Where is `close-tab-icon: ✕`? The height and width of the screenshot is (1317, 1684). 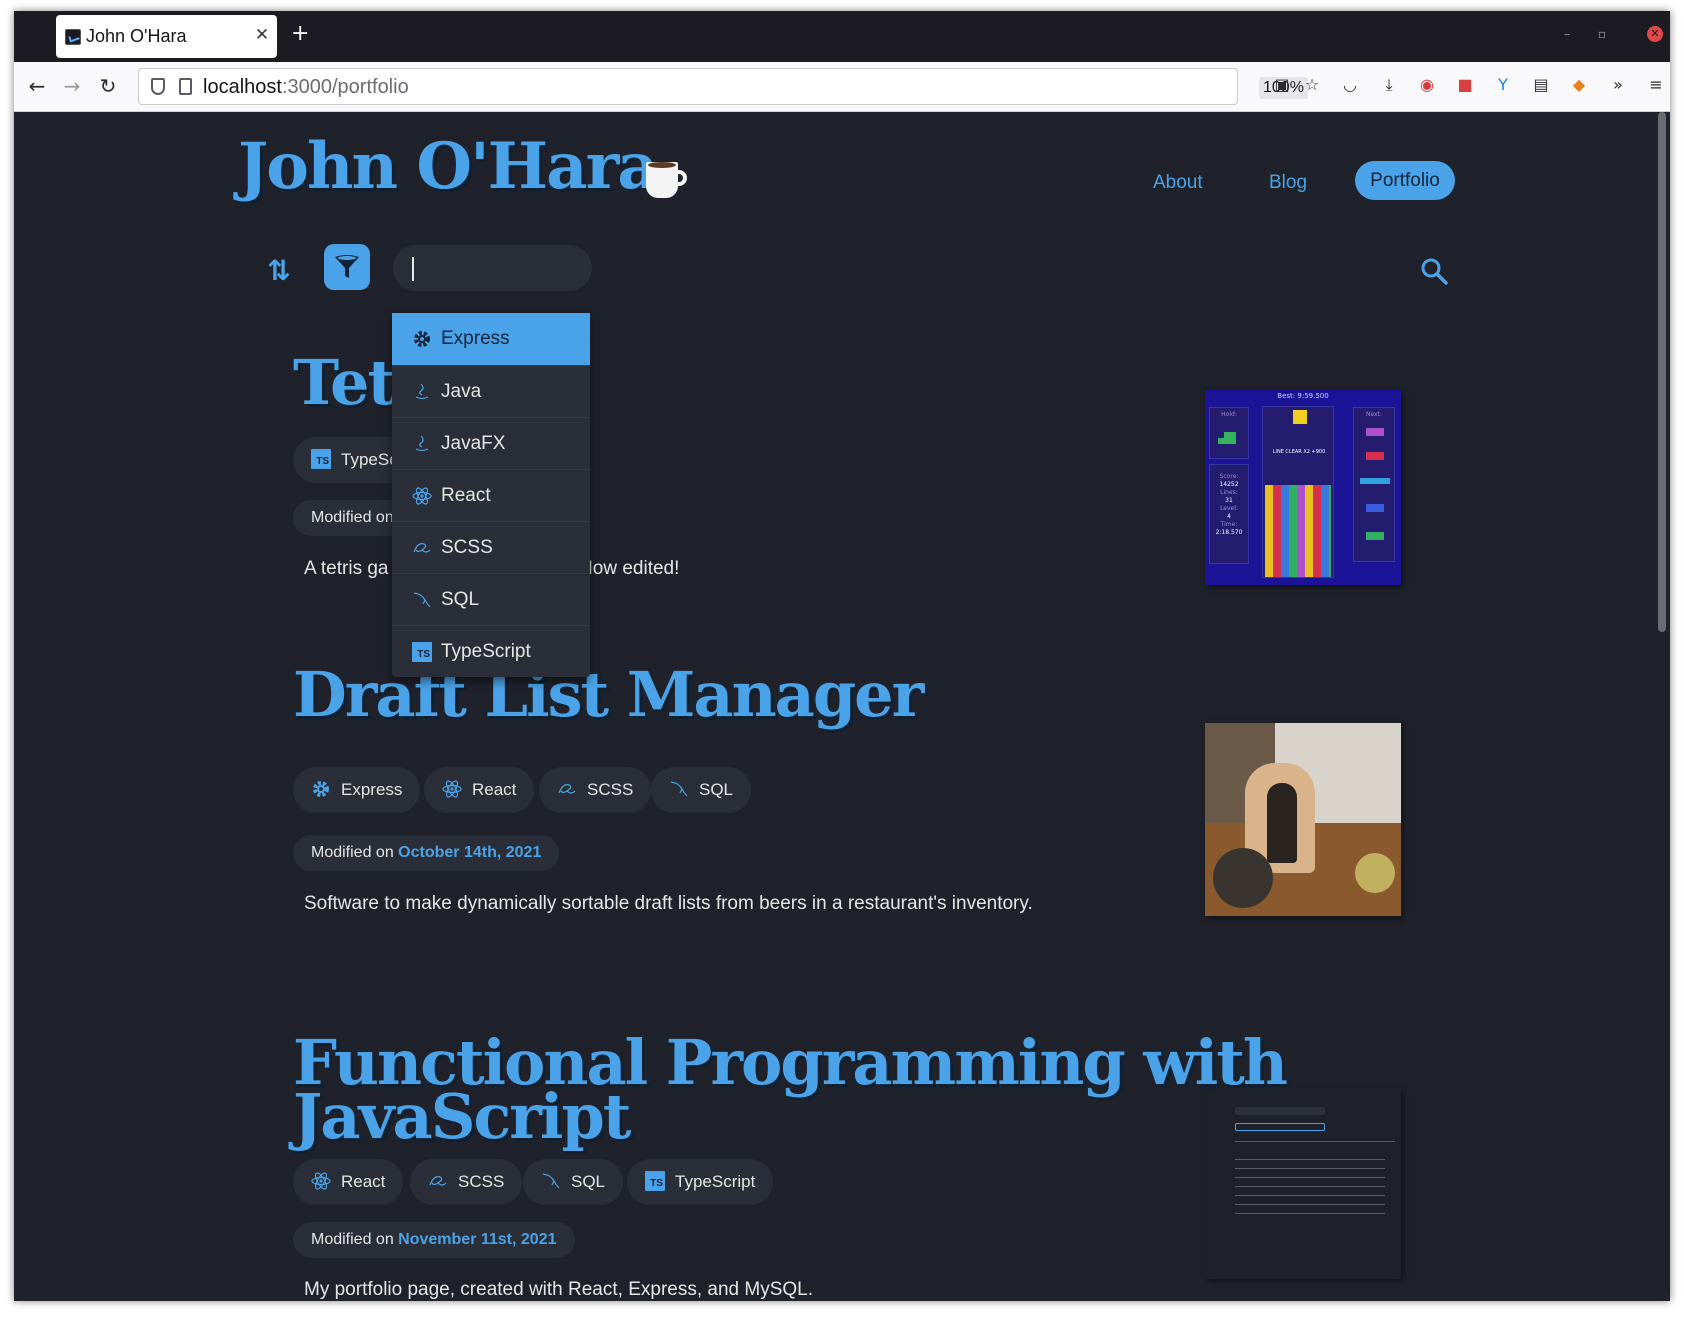
close-tab-icon: ✕ is located at coordinates (262, 35).